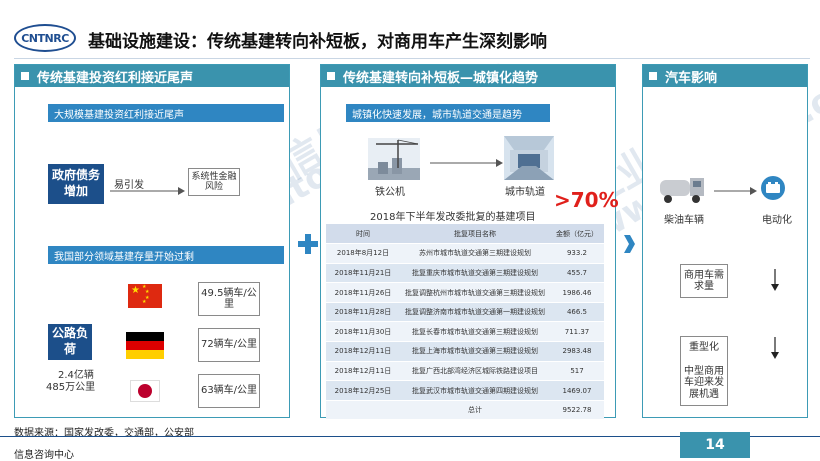 This screenshot has height=461, width=820. I want to click on chevron-right-icon, so click(629, 244).